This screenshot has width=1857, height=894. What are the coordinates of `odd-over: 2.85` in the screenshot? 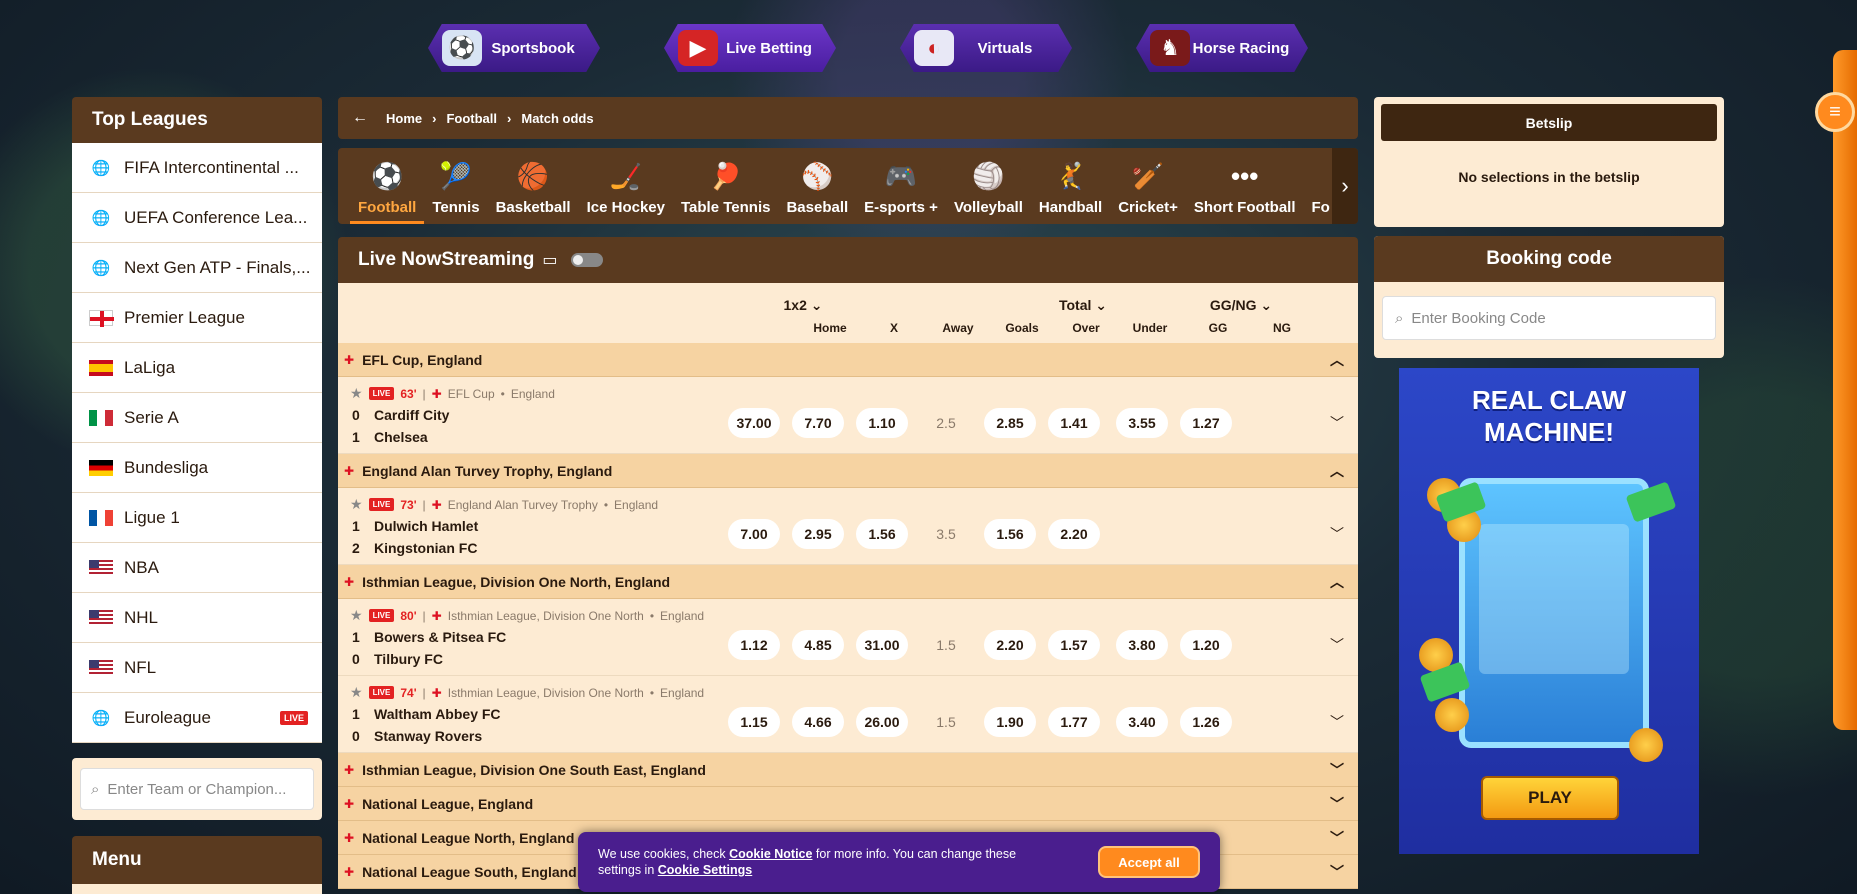 It's located at (1010, 423).